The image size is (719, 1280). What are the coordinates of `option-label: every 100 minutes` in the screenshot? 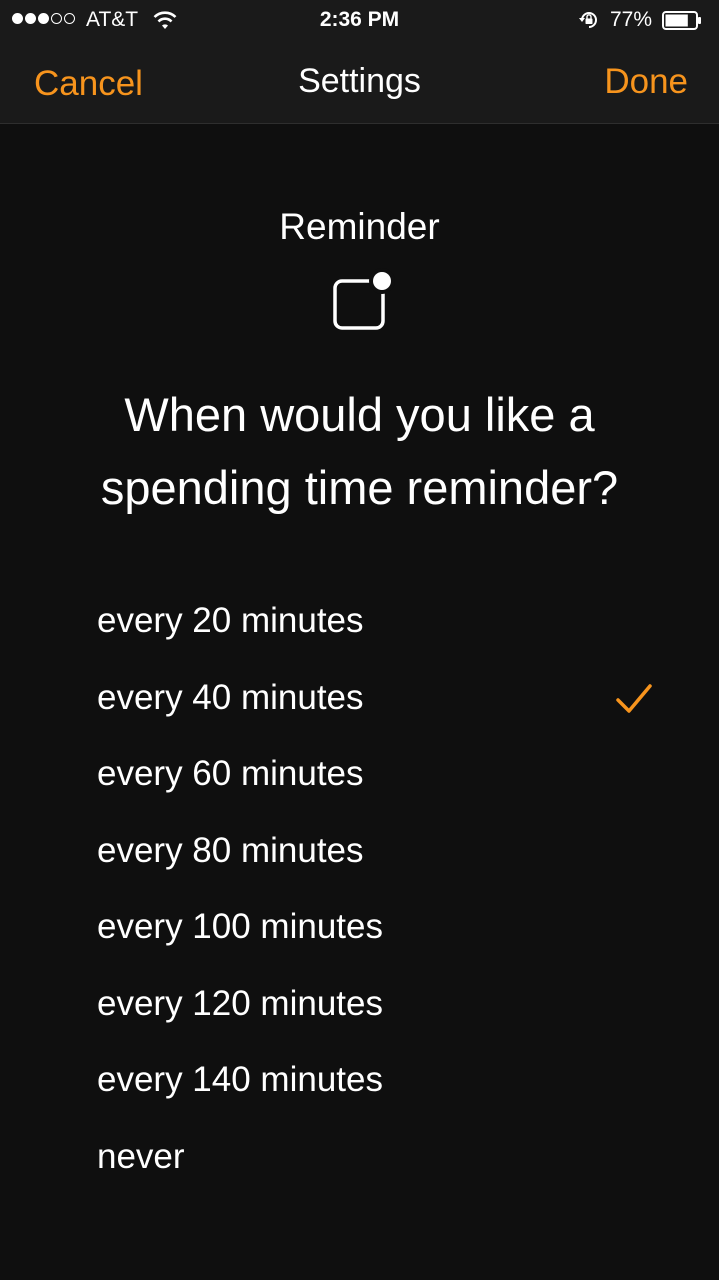 It's located at (240, 926).